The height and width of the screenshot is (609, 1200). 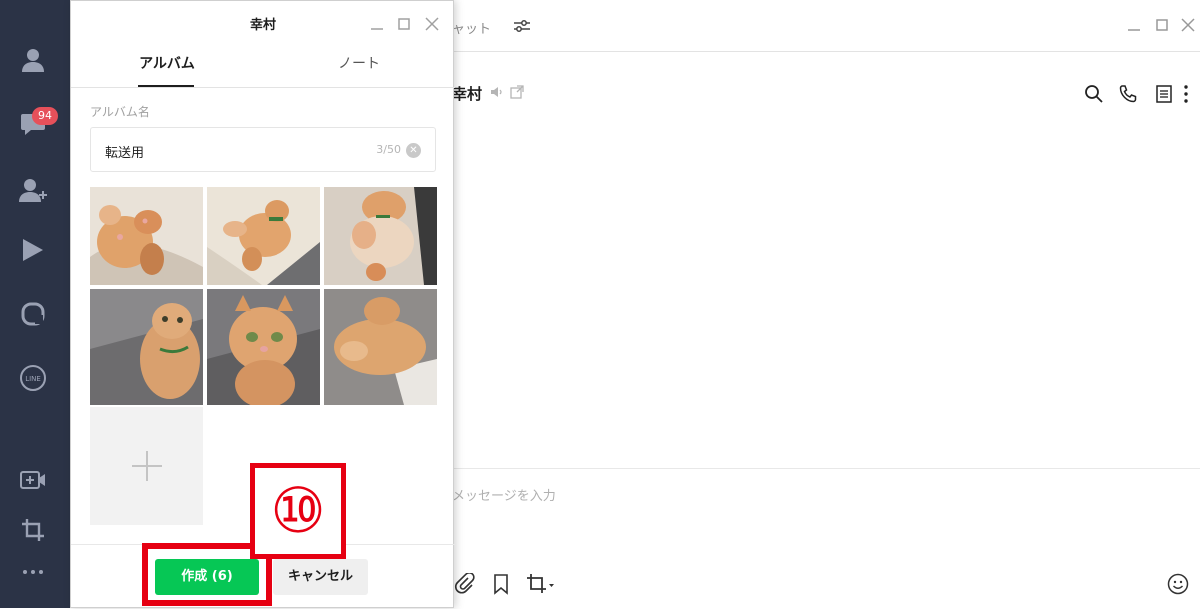 I want to click on line-icon: LINE, so click(x=33, y=378).